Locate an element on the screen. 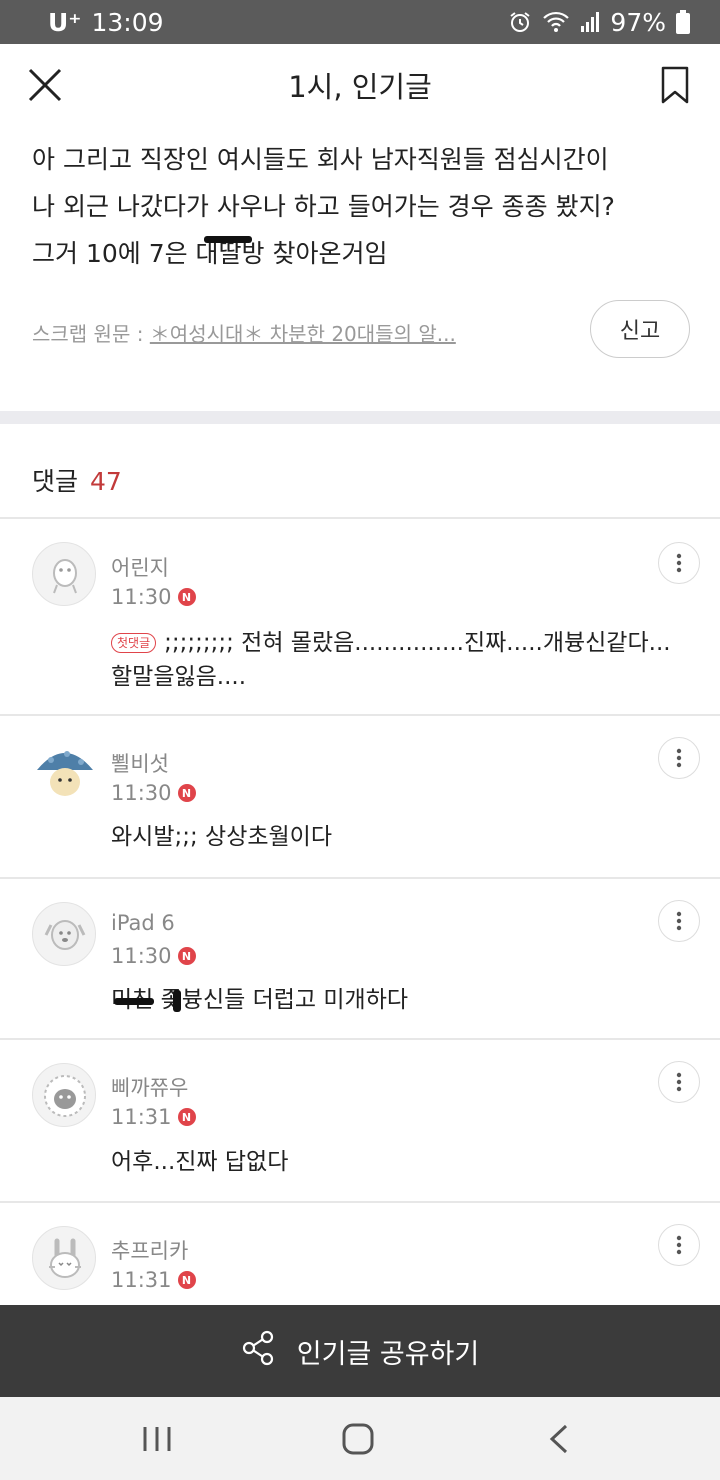 This screenshot has height=1480, width=720. alarm-icon is located at coordinates (520, 22).